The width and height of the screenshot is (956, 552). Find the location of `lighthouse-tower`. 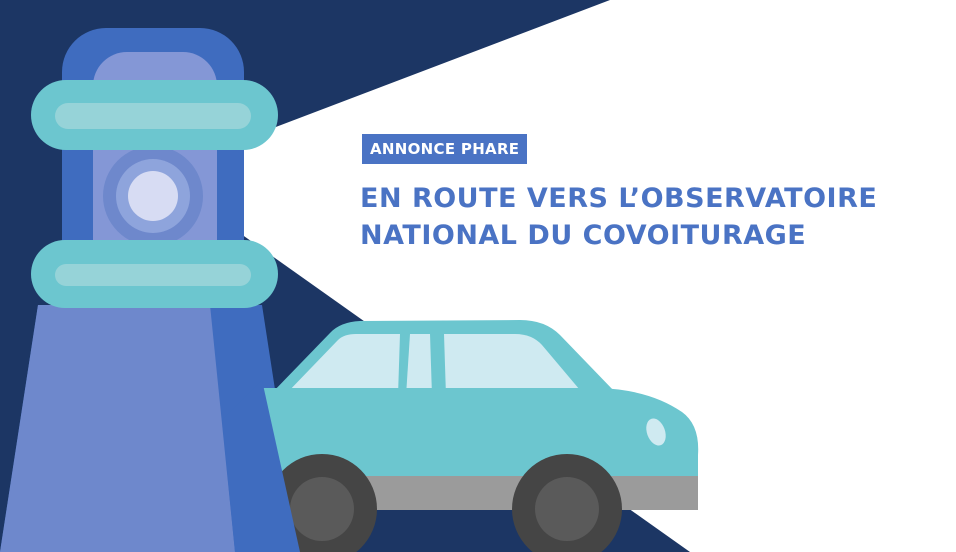

lighthouse-tower is located at coordinates (117, 428).